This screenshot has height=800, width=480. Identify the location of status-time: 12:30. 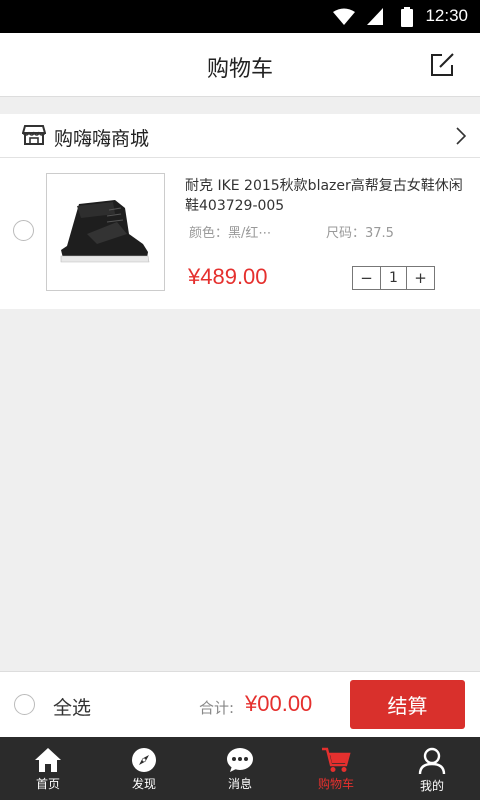
(446, 15).